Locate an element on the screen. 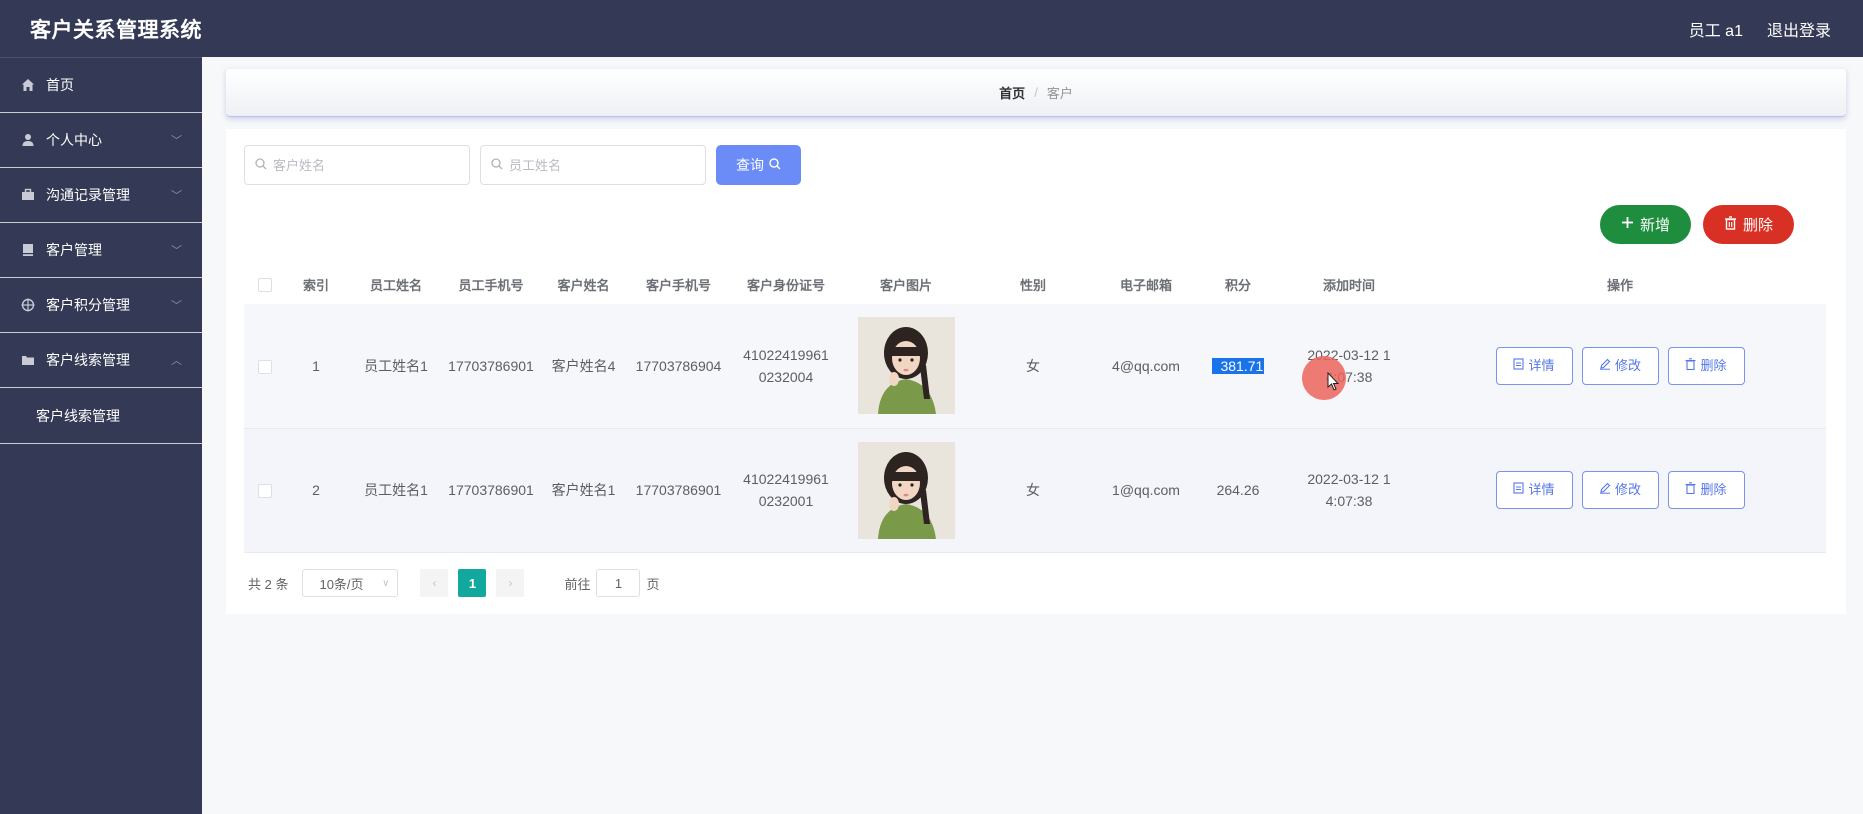  goto-page-input: 1 is located at coordinates (618, 583).